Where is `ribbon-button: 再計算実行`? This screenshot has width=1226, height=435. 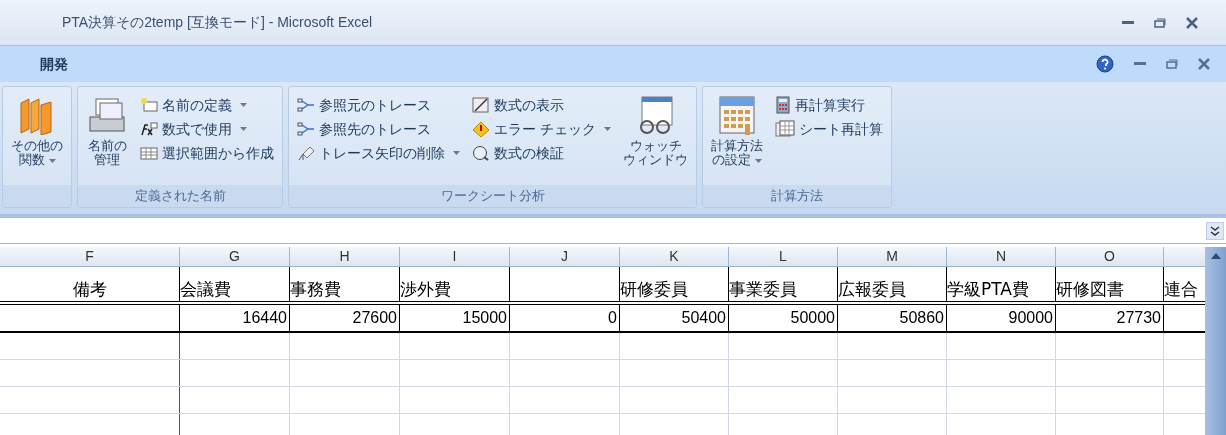 ribbon-button: 再計算実行 is located at coordinates (829, 105).